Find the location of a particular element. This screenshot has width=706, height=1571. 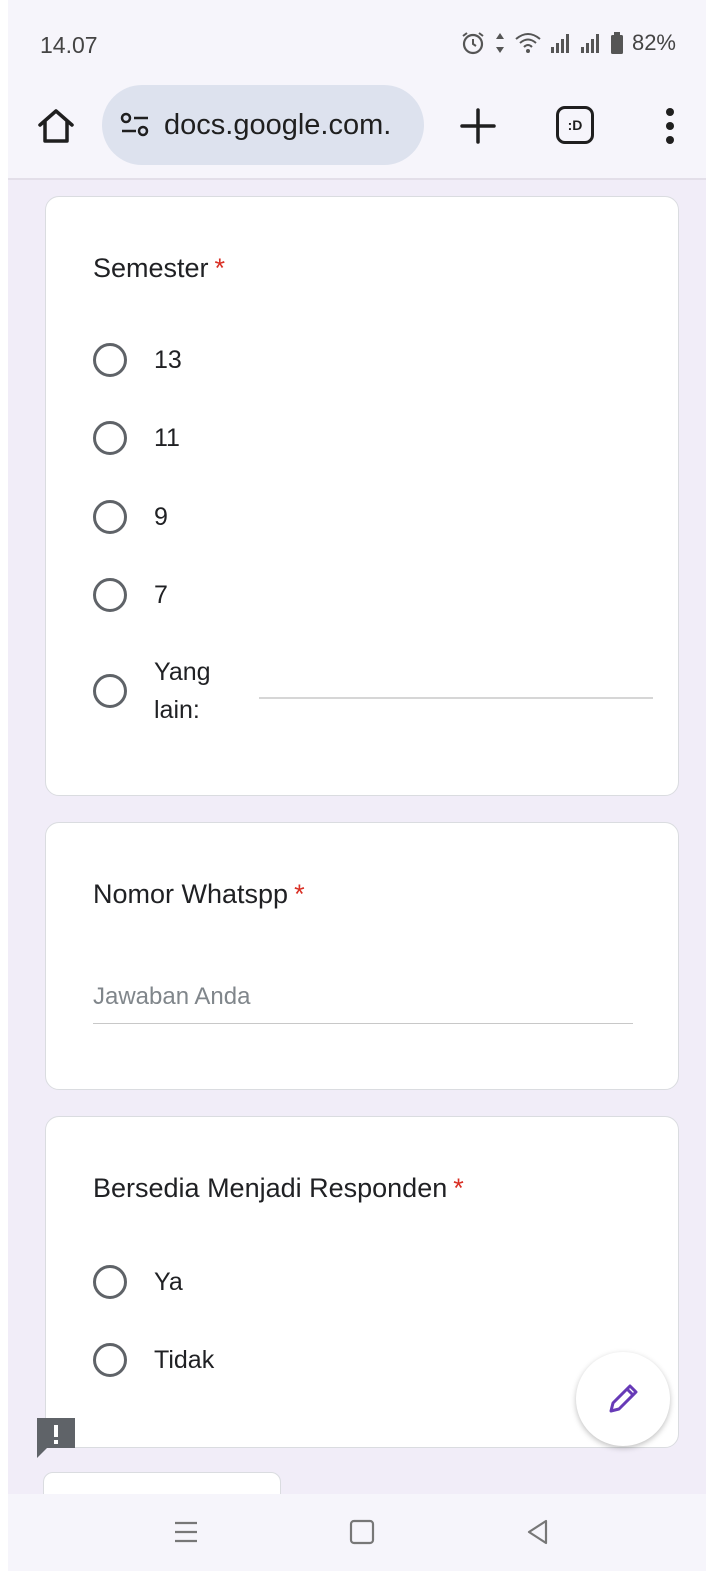

home-icon is located at coordinates (56, 126).